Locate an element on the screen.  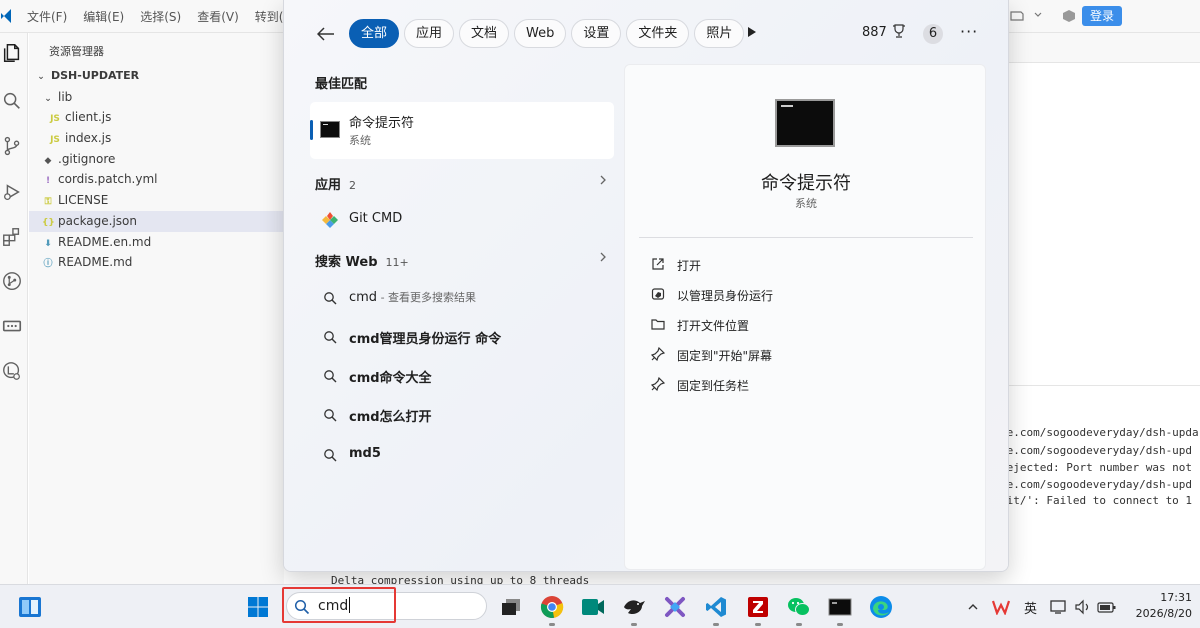
chrome-icon is located at coordinates (552, 610).